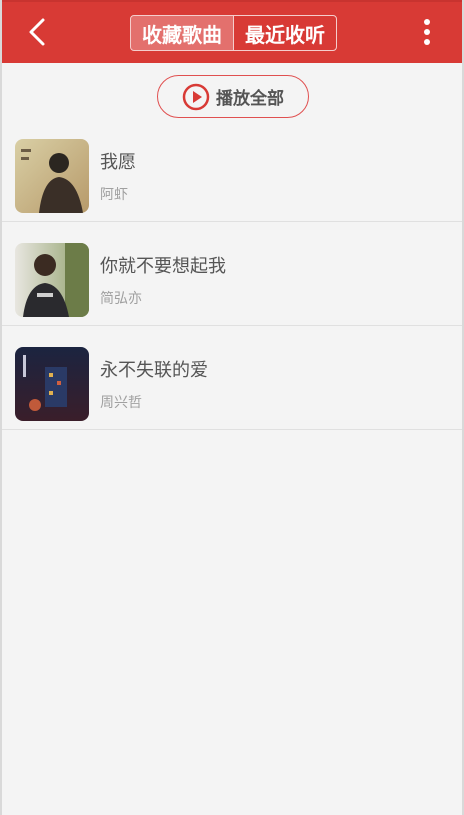  Describe the element at coordinates (250, 99) in the screenshot. I see `play-all-label: 播放全部` at that location.